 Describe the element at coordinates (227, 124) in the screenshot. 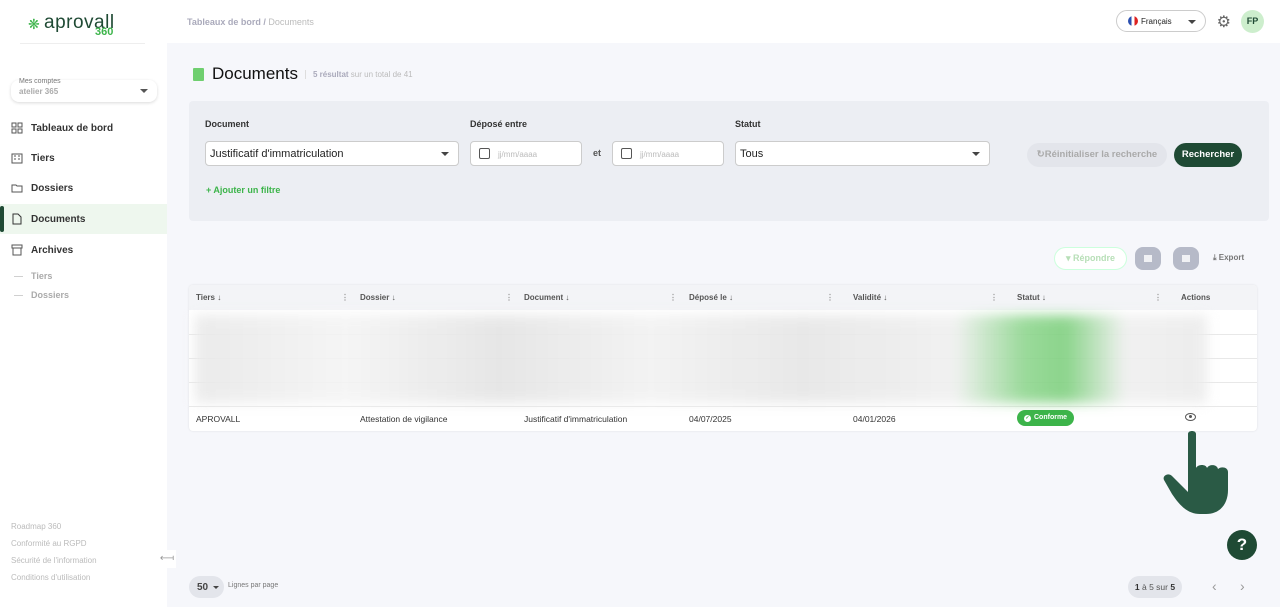

I see `document-filter-label: Document` at that location.